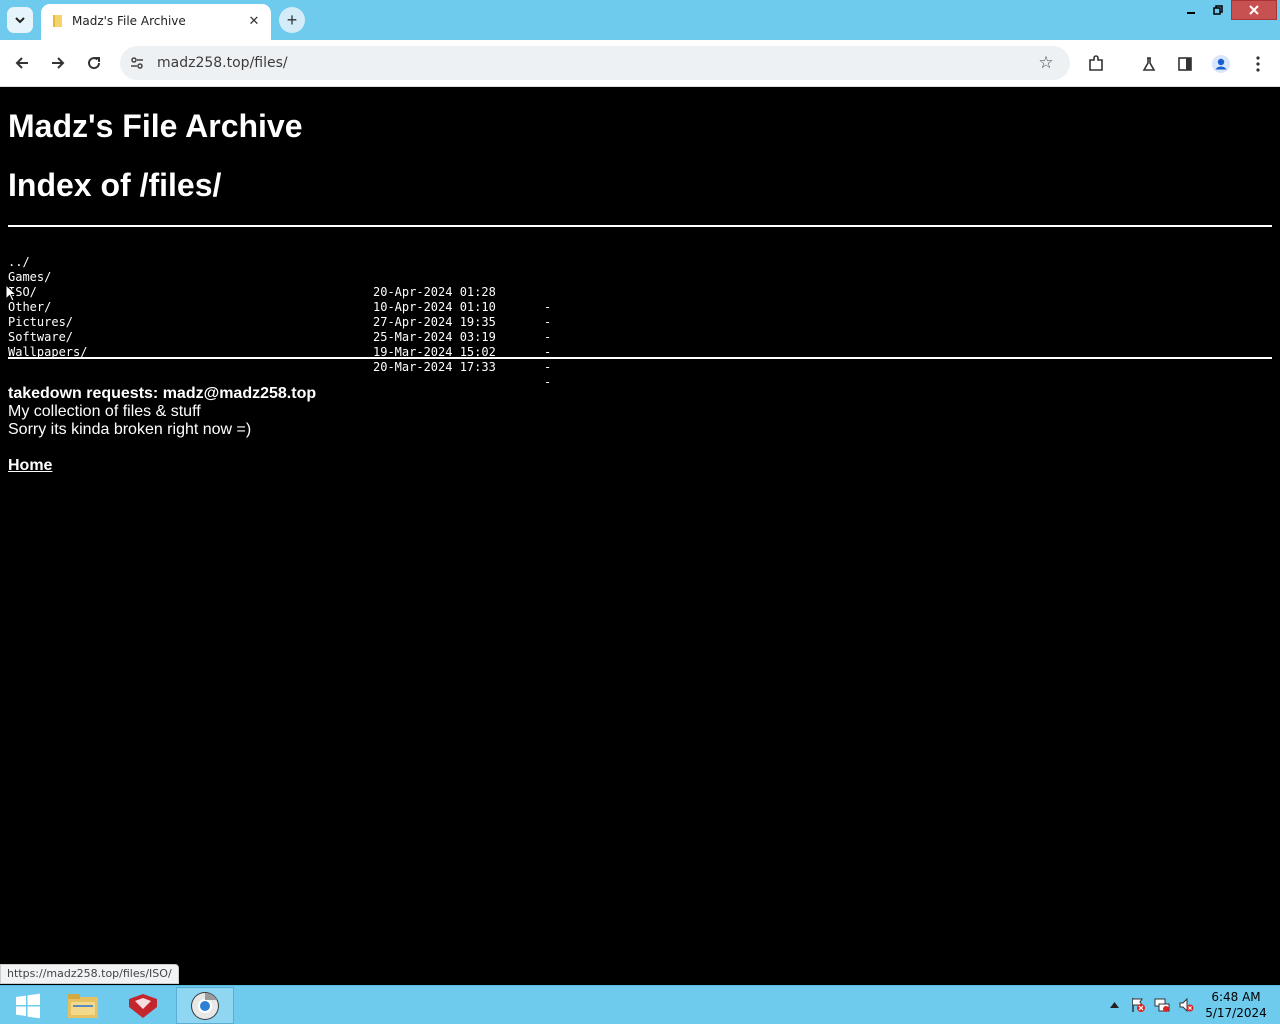 This screenshot has width=1280, height=1024. I want to click on index-title: Index of /files/, so click(115, 185).